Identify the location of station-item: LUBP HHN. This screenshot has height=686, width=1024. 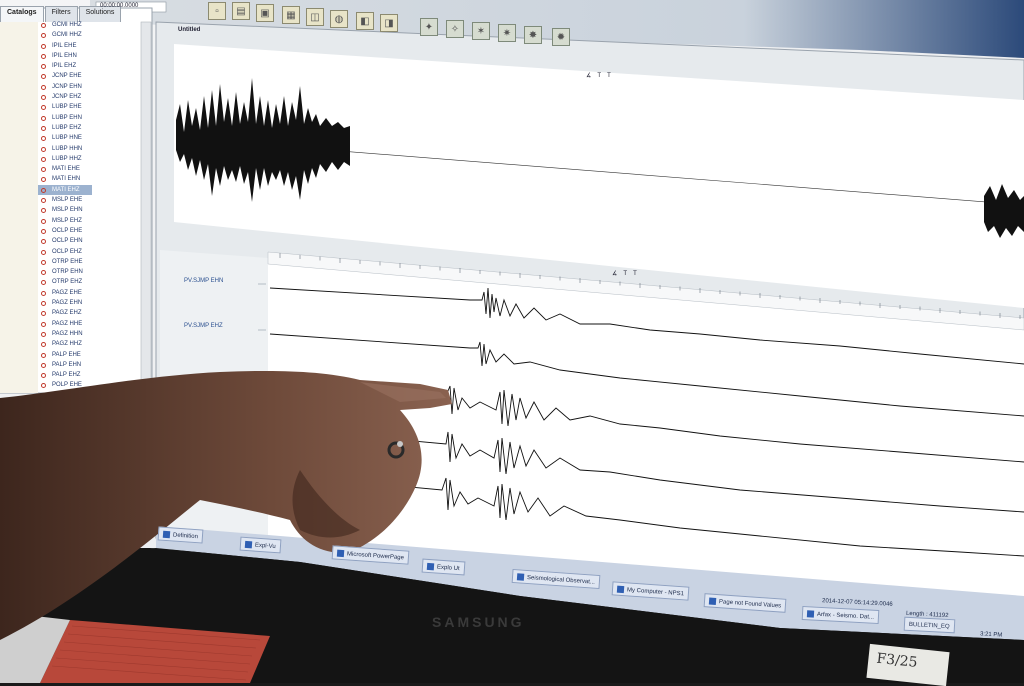
(88, 149).